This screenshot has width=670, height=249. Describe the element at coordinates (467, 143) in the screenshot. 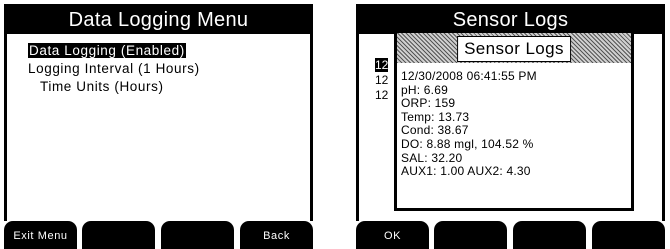

I see `log-do: DO: 8.88 mgl, 104.52 %` at that location.